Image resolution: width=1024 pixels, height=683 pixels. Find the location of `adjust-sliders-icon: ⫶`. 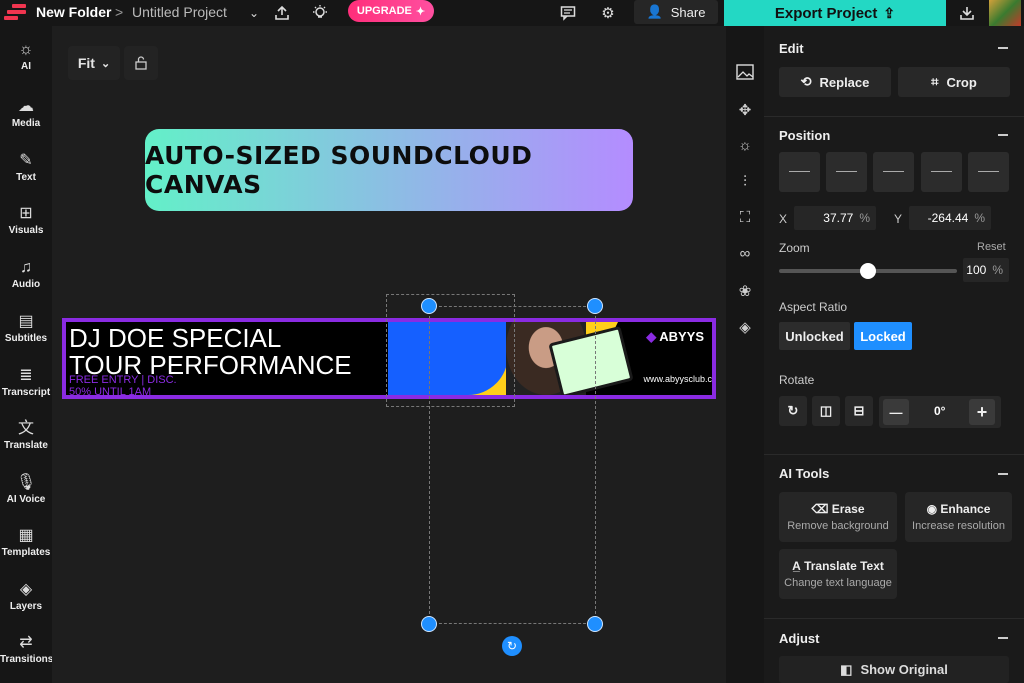

adjust-sliders-icon: ⫶ is located at coordinates (745, 181).